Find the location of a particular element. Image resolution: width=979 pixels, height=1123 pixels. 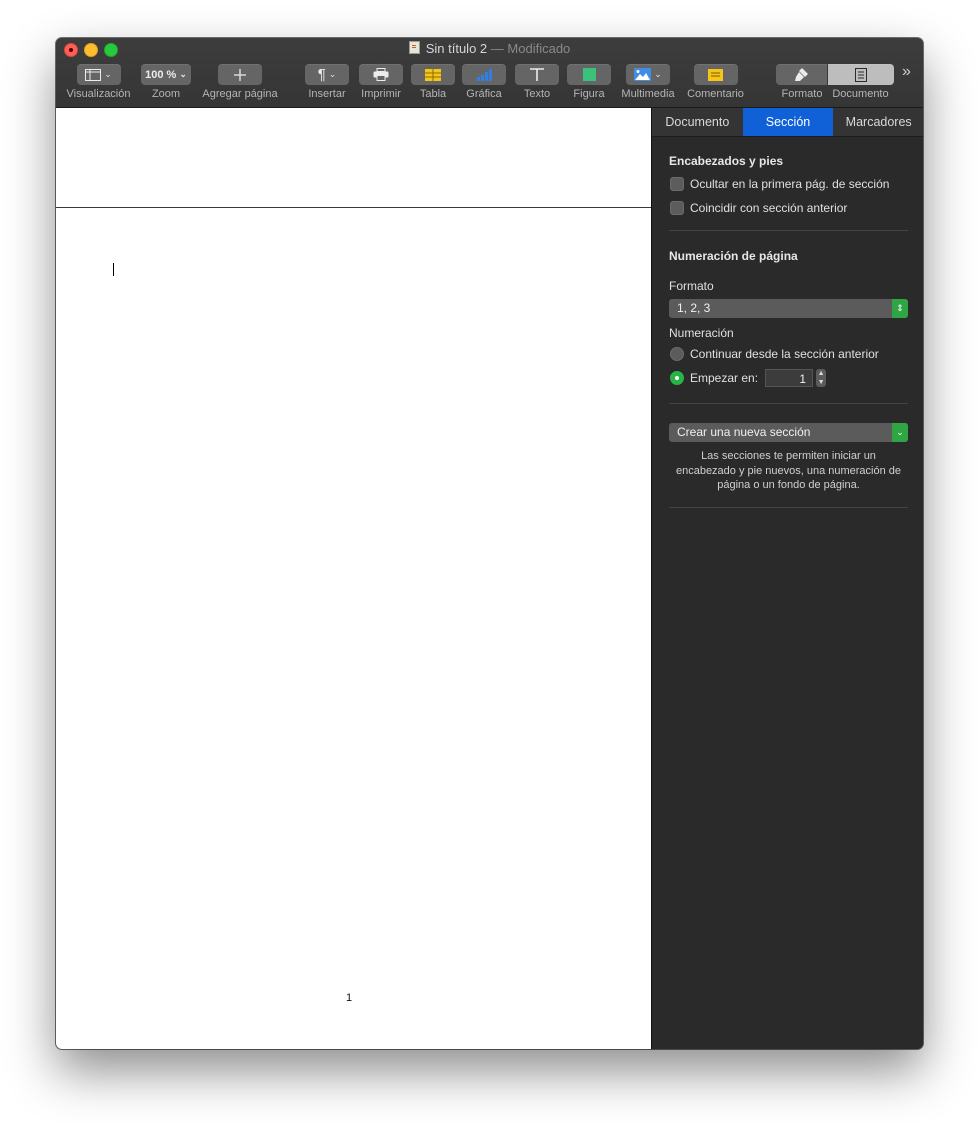

window-title: Sin título 2 — Modificado is located at coordinates (489, 49).